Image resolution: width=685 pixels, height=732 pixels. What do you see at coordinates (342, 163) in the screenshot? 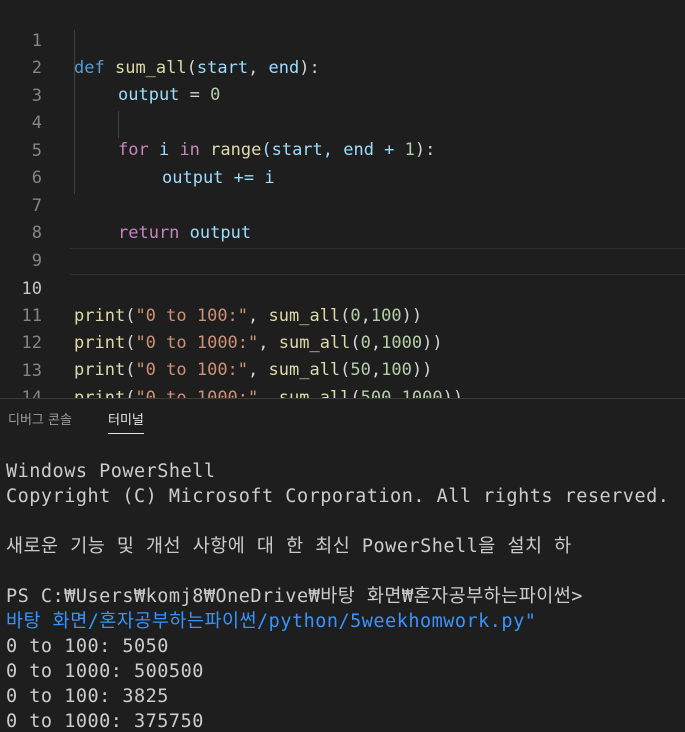
I see `code-line: 6` at bounding box center [342, 163].